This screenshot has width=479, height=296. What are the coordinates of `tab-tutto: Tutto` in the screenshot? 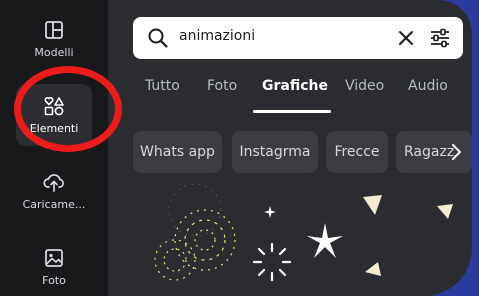 It's located at (162, 93).